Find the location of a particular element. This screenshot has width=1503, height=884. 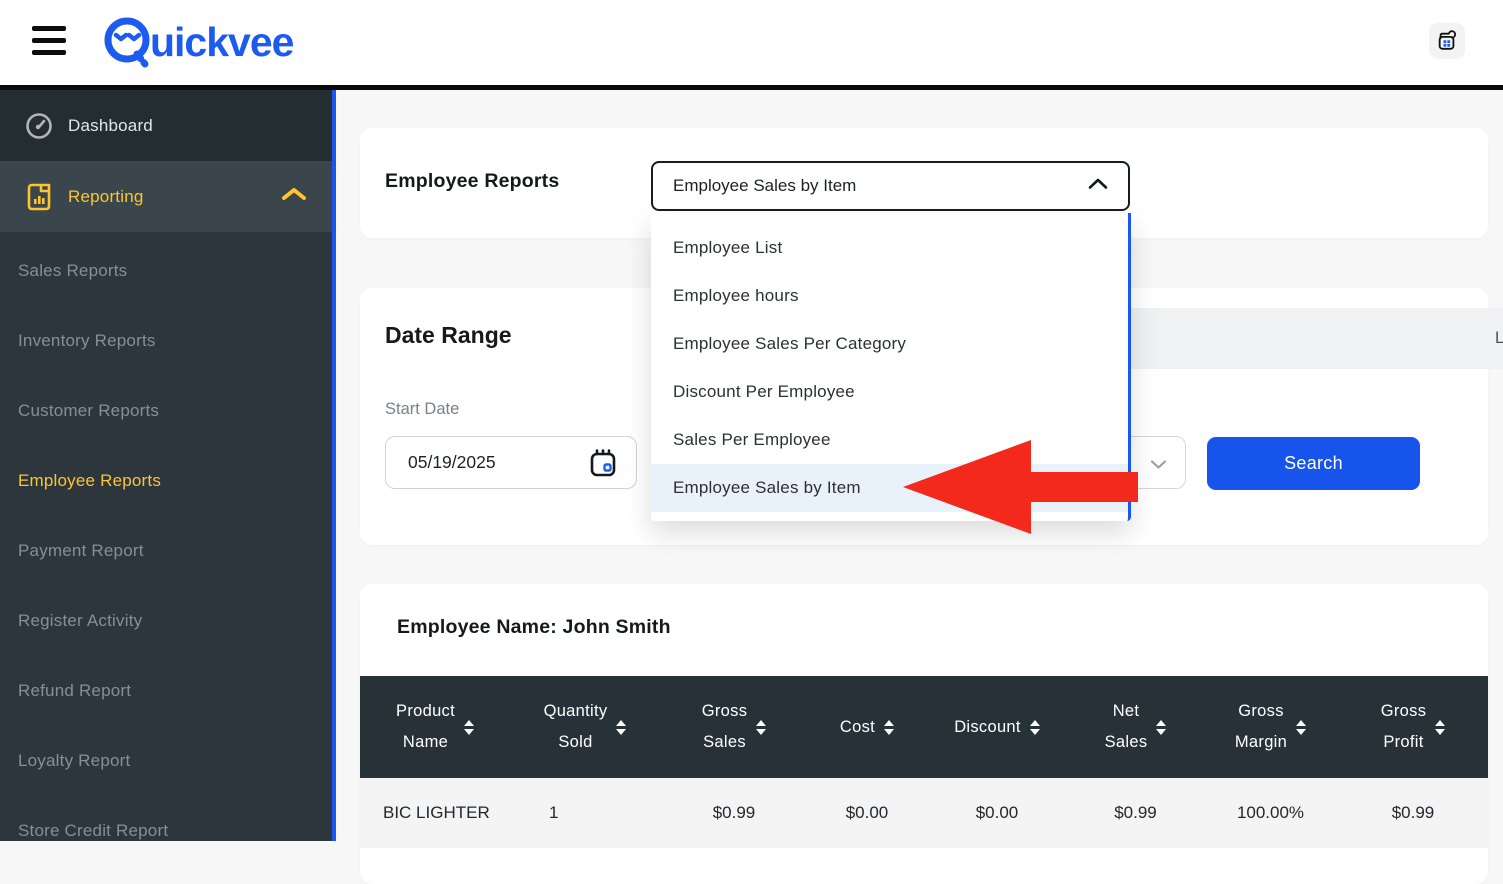

column-header-gross-profit: Gross Profit is located at coordinates (1413, 727).